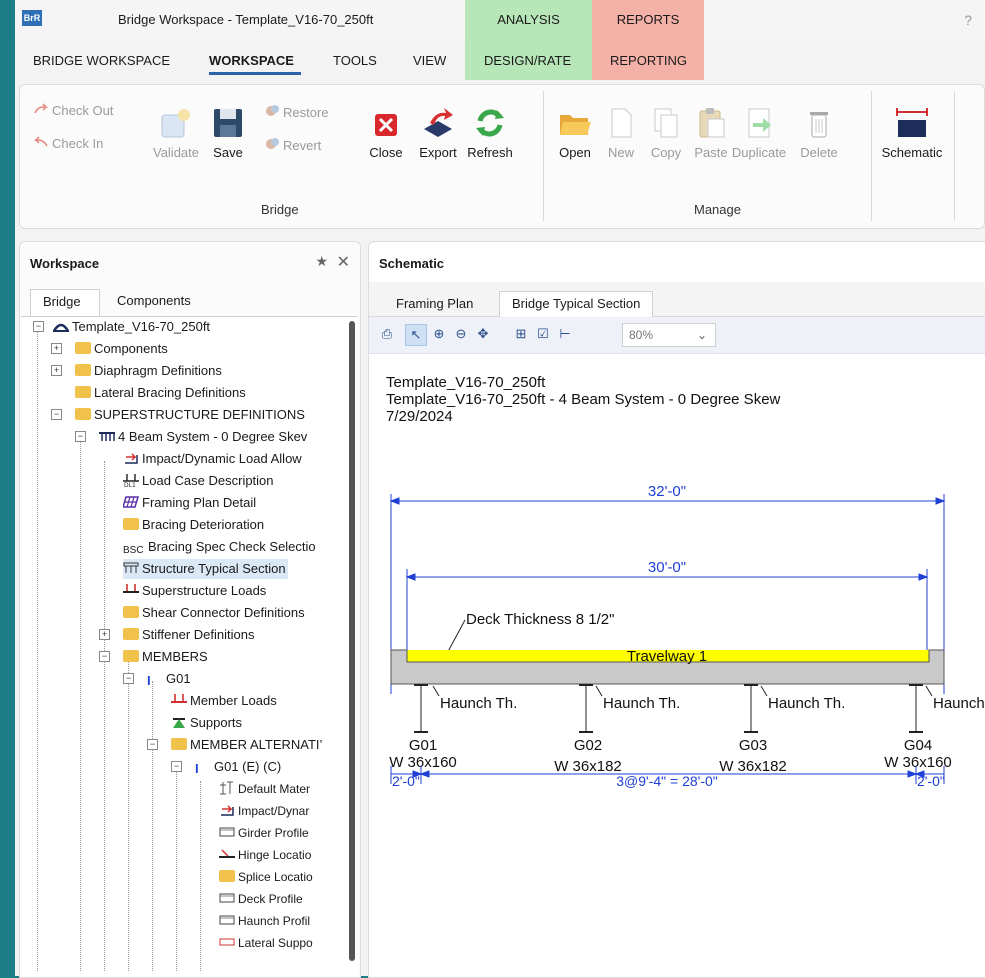 The width and height of the screenshot is (985, 978). What do you see at coordinates (280, 209) in the screenshot?
I see `group-label-bridge: Bridge` at bounding box center [280, 209].